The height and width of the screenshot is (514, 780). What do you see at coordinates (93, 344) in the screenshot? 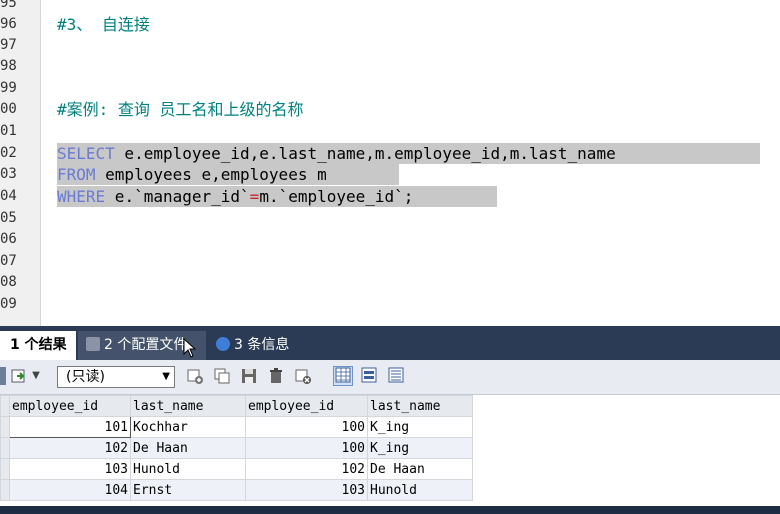
I see `profile-icon` at bounding box center [93, 344].